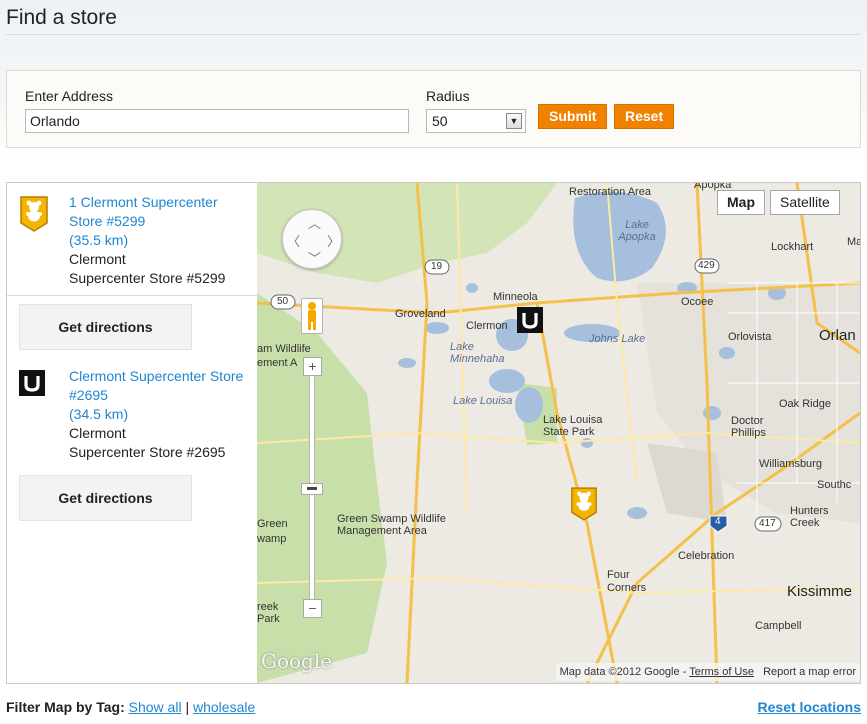 Image resolution: width=867 pixels, height=724 pixels. What do you see at coordinates (805, 404) in the screenshot?
I see `map-label: Oak Ridge` at bounding box center [805, 404].